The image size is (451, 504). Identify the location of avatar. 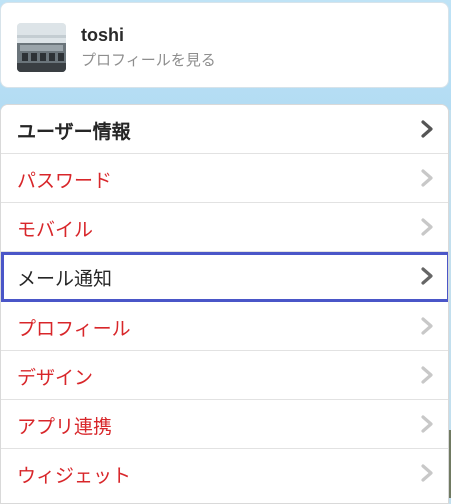
(41, 47).